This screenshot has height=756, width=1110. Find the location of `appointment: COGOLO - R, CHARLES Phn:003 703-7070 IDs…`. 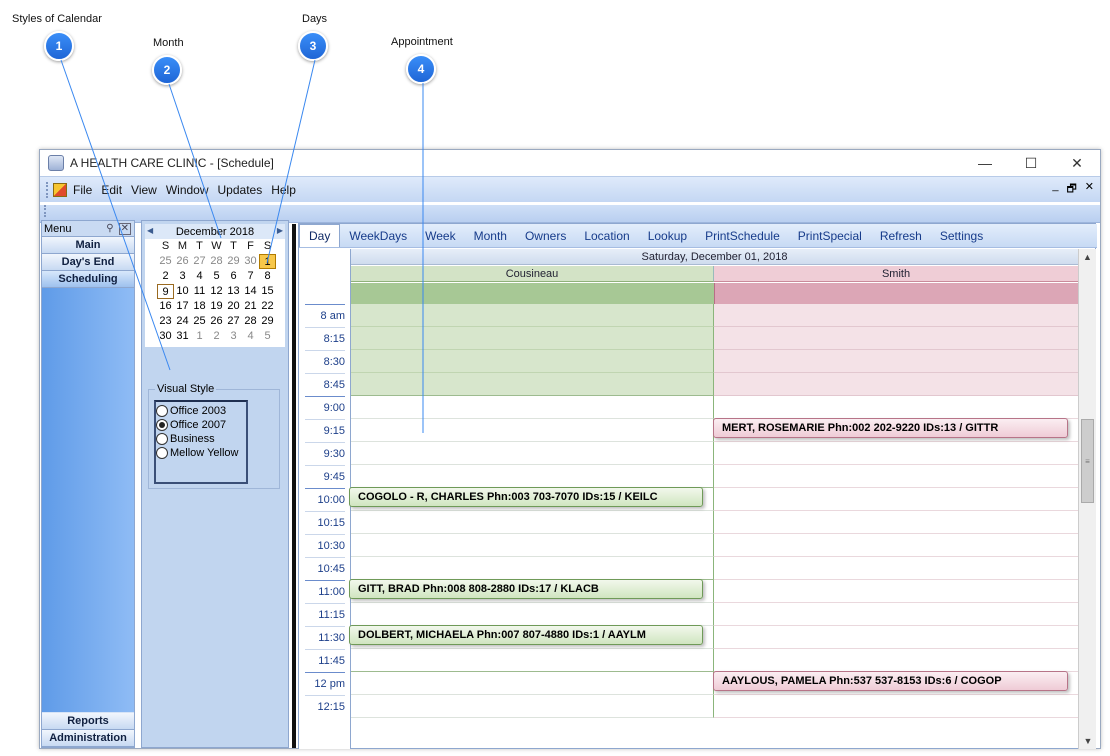

appointment: COGOLO - R, CHARLES Phn:003 703-7070 IDs… is located at coordinates (526, 497).